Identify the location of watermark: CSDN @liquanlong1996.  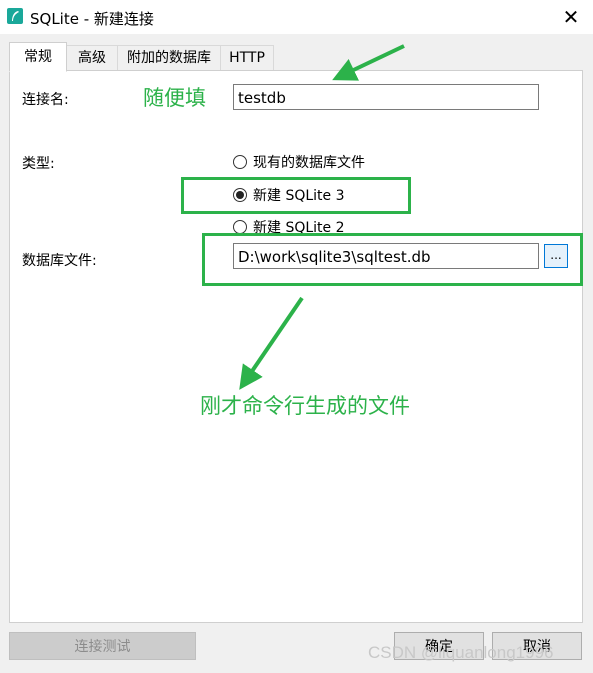
(461, 652).